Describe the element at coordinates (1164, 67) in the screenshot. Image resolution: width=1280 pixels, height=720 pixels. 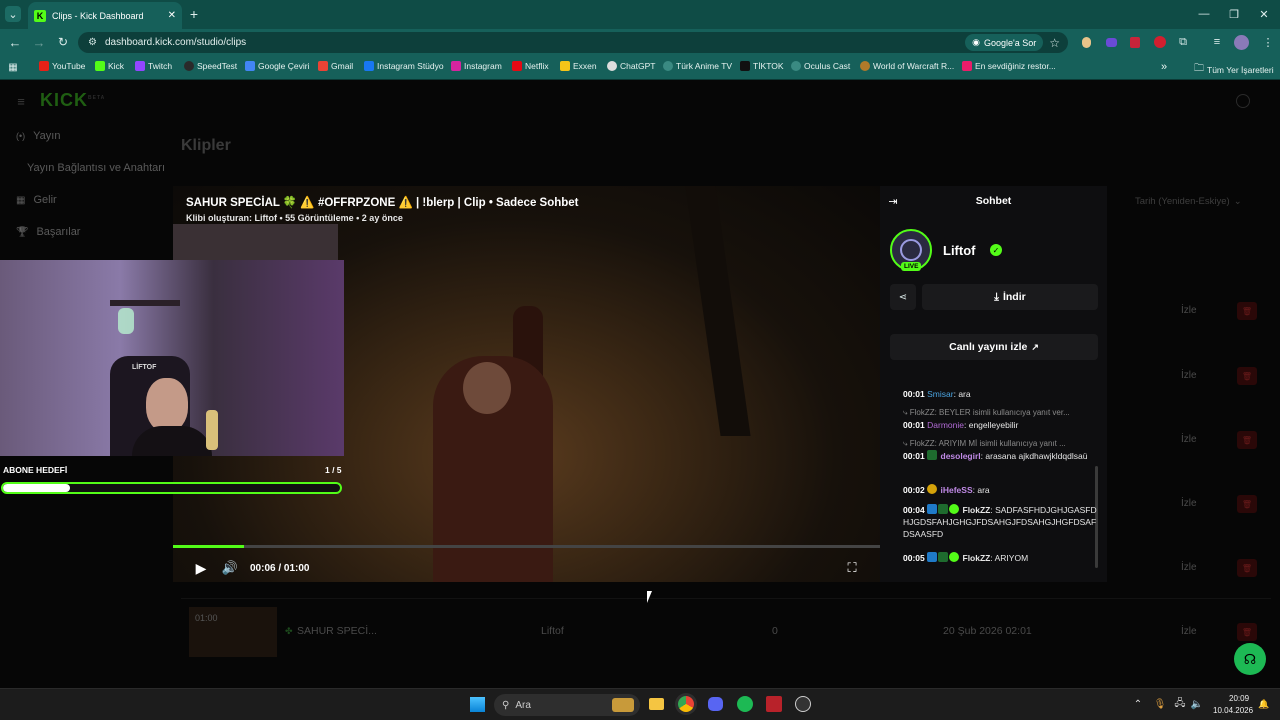
I see `bookmarks-overflow-icon: »` at that location.